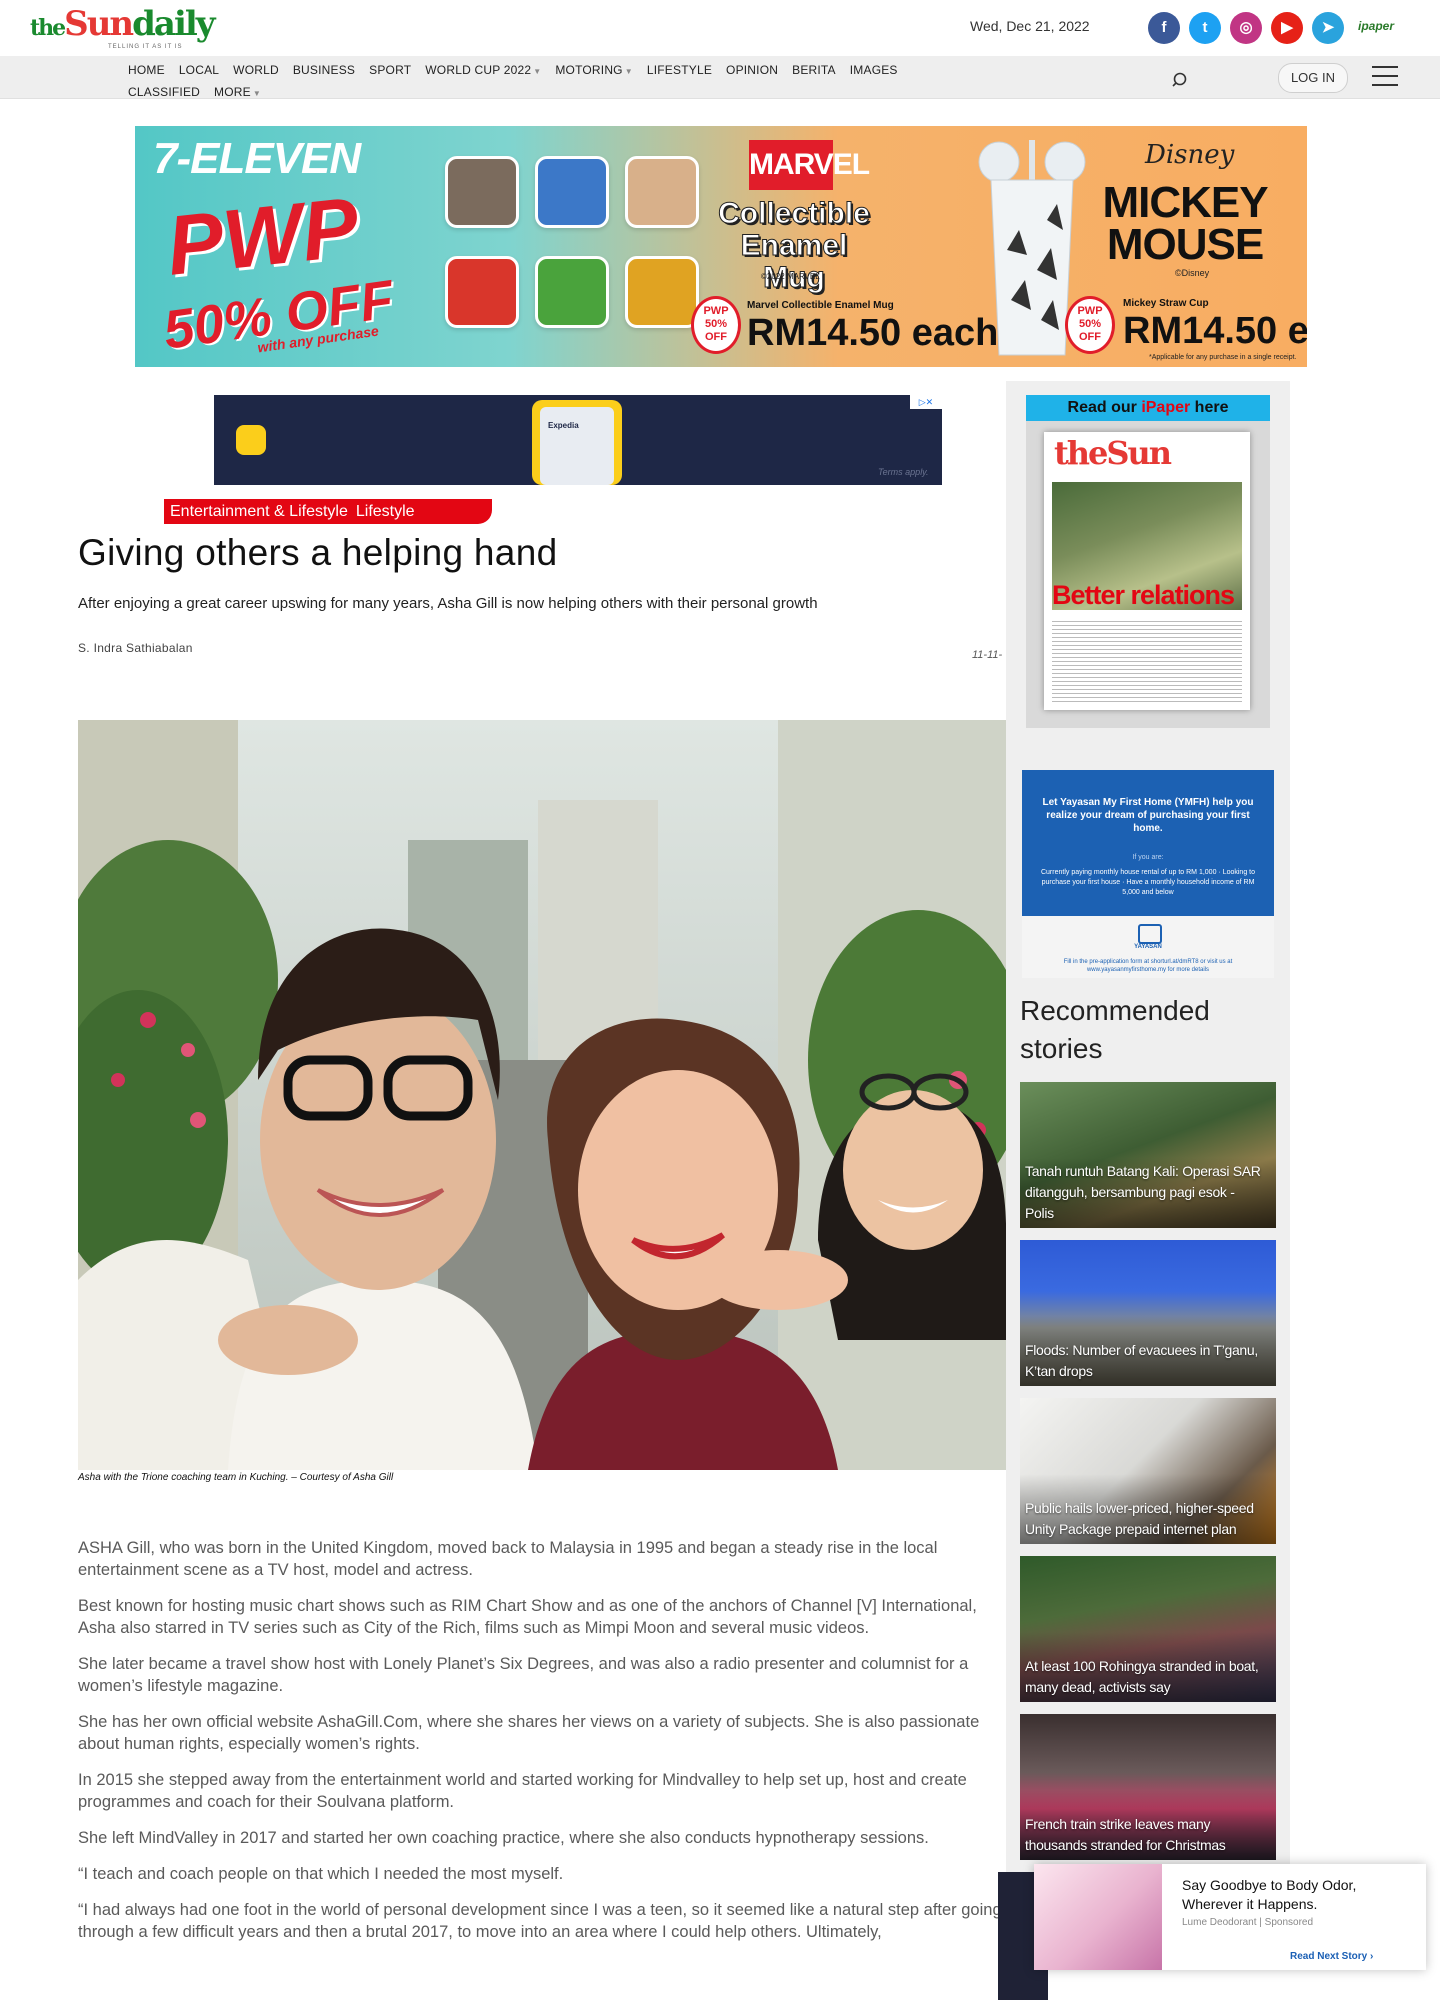  I want to click on nav-item-label: MORE, so click(232, 92).